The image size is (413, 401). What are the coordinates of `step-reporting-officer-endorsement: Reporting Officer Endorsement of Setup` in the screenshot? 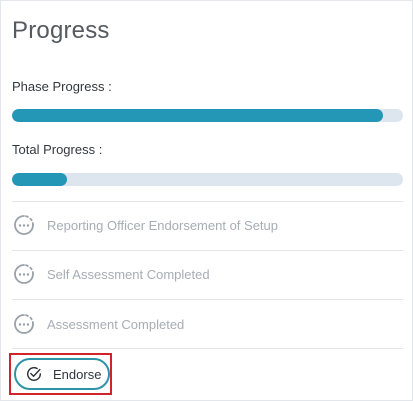 It's located at (145, 225).